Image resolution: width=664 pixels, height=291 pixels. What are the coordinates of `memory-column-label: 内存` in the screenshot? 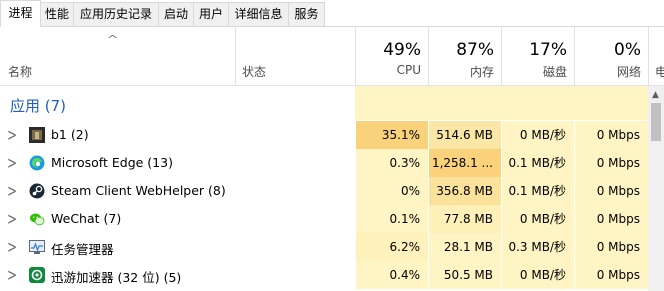 It's located at (481, 72).